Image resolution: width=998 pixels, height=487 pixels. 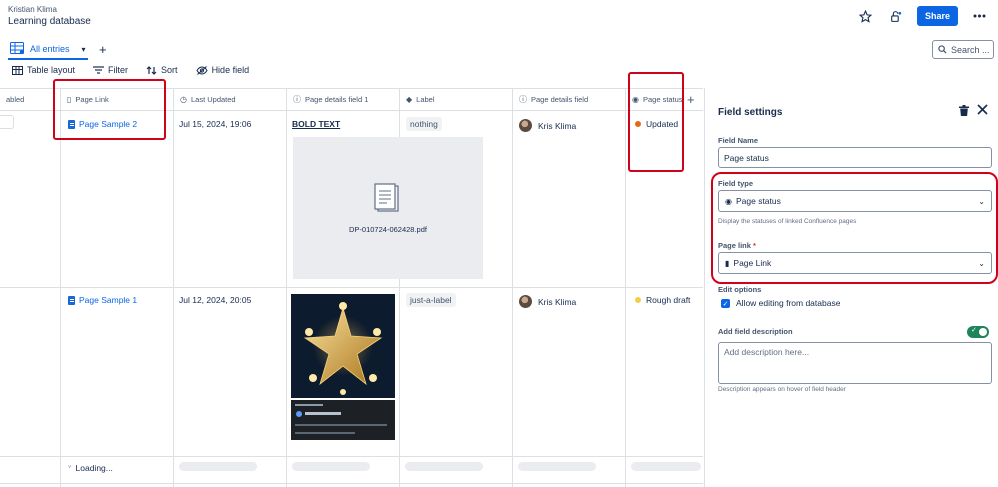 What do you see at coordinates (964, 112) in the screenshot?
I see `trash-icon` at bounding box center [964, 112].